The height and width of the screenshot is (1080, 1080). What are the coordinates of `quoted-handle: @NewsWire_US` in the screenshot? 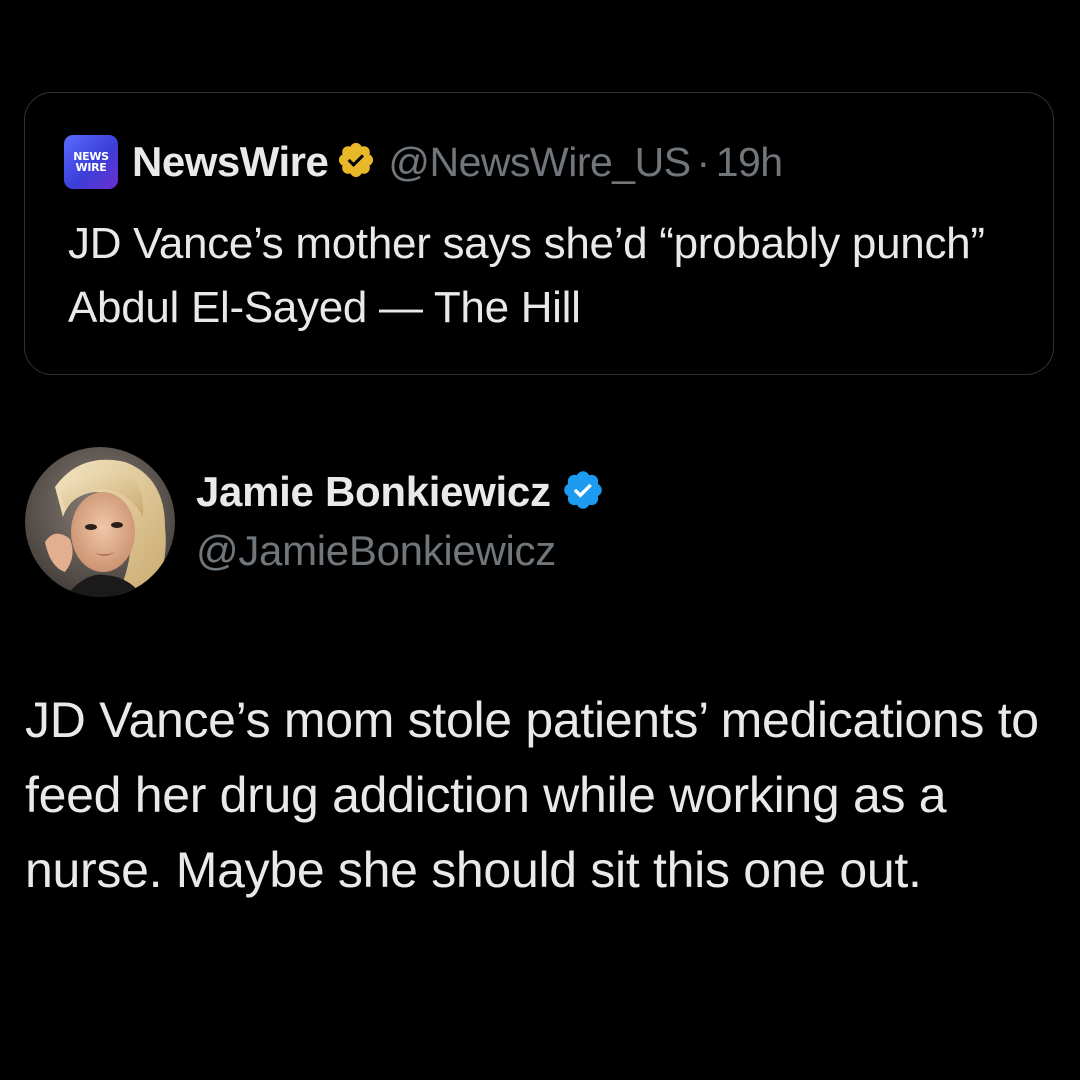 It's located at (539, 162).